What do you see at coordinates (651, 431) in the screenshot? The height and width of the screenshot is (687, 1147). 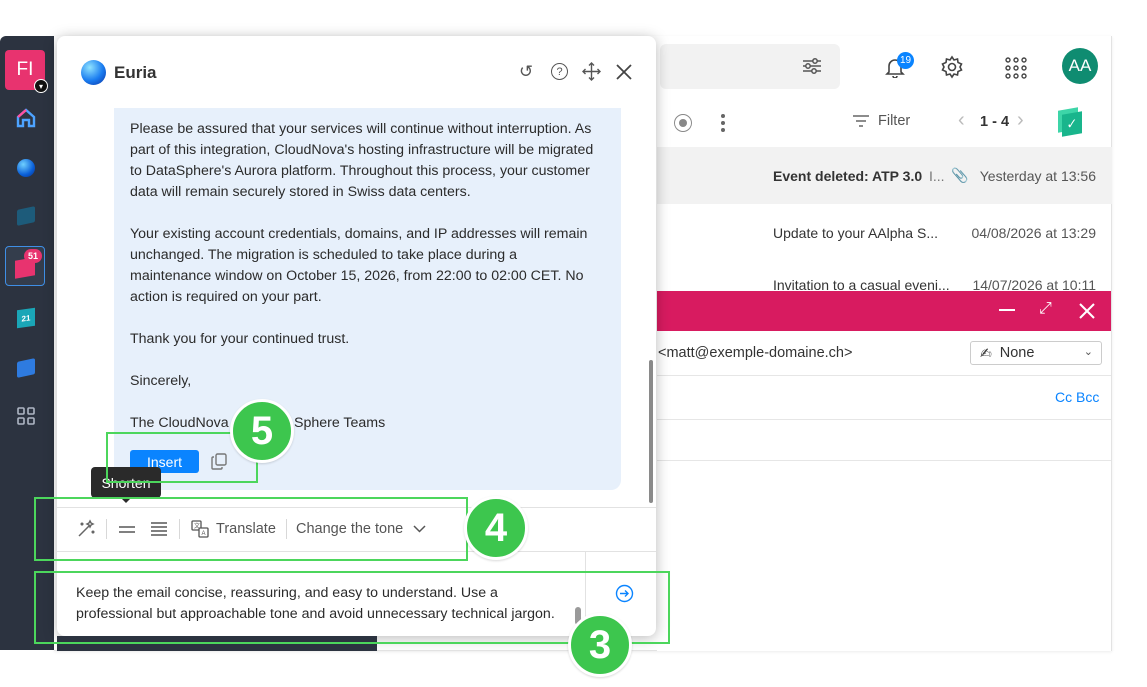 I see `response-scrollbar` at bounding box center [651, 431].